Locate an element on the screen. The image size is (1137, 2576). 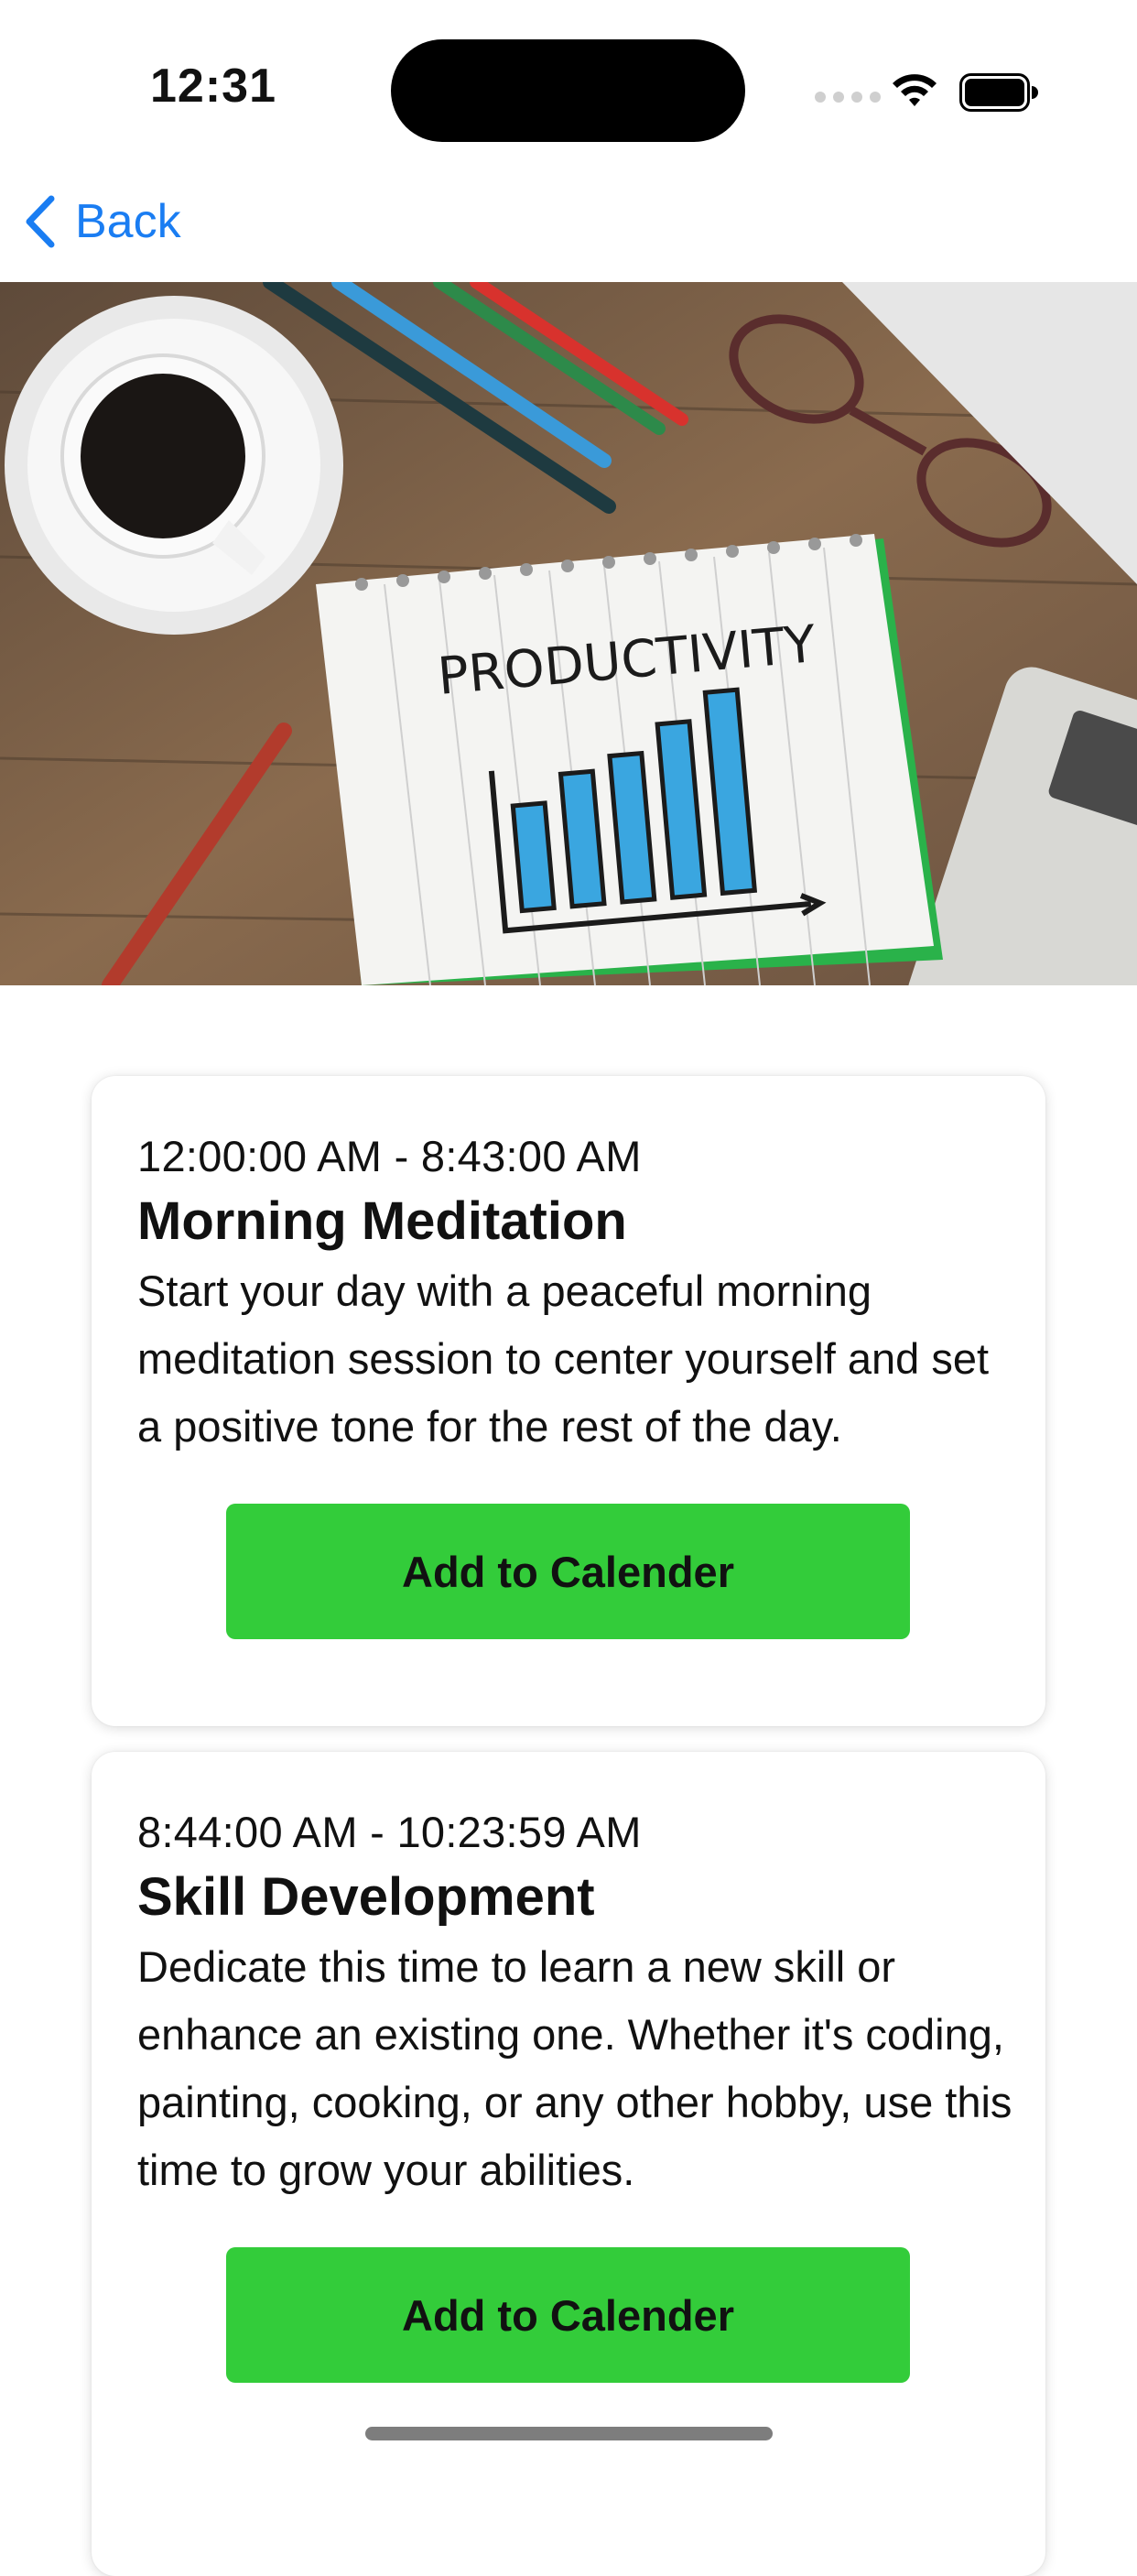
status-bar: 12:31 is located at coordinates (568, 87).